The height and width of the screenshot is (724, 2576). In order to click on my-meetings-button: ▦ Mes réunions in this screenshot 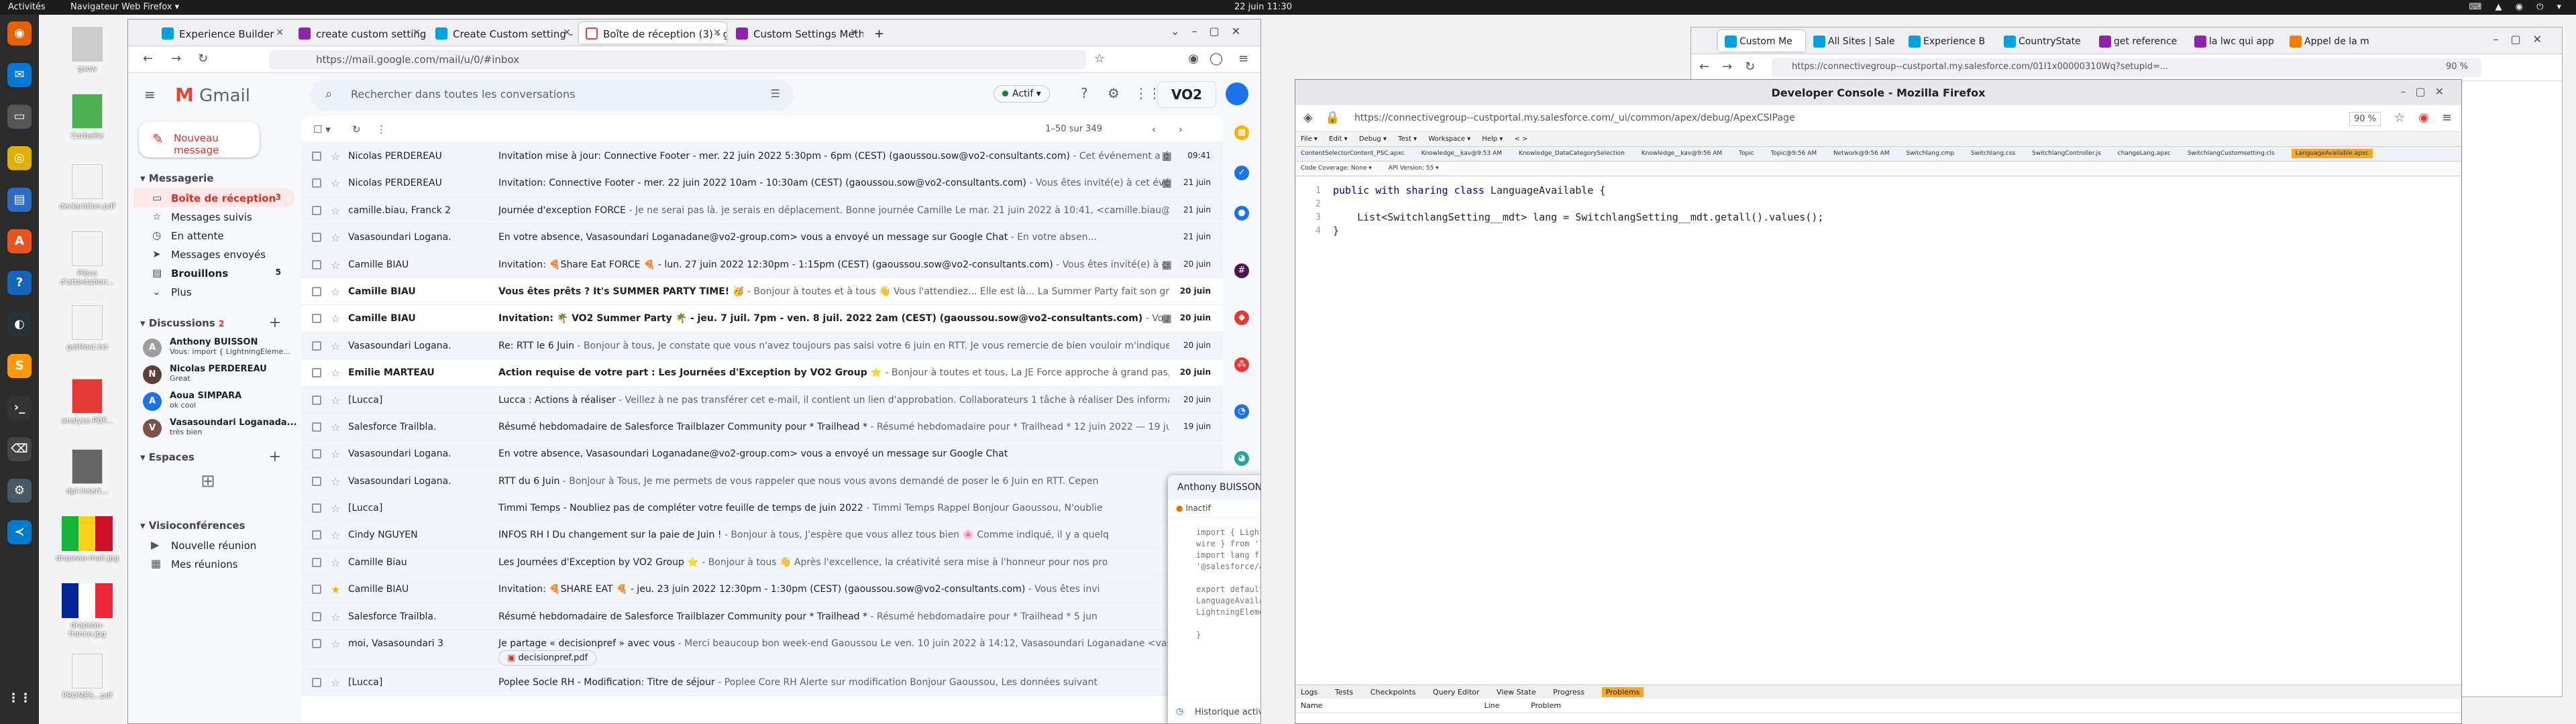, I will do `click(213, 563)`.